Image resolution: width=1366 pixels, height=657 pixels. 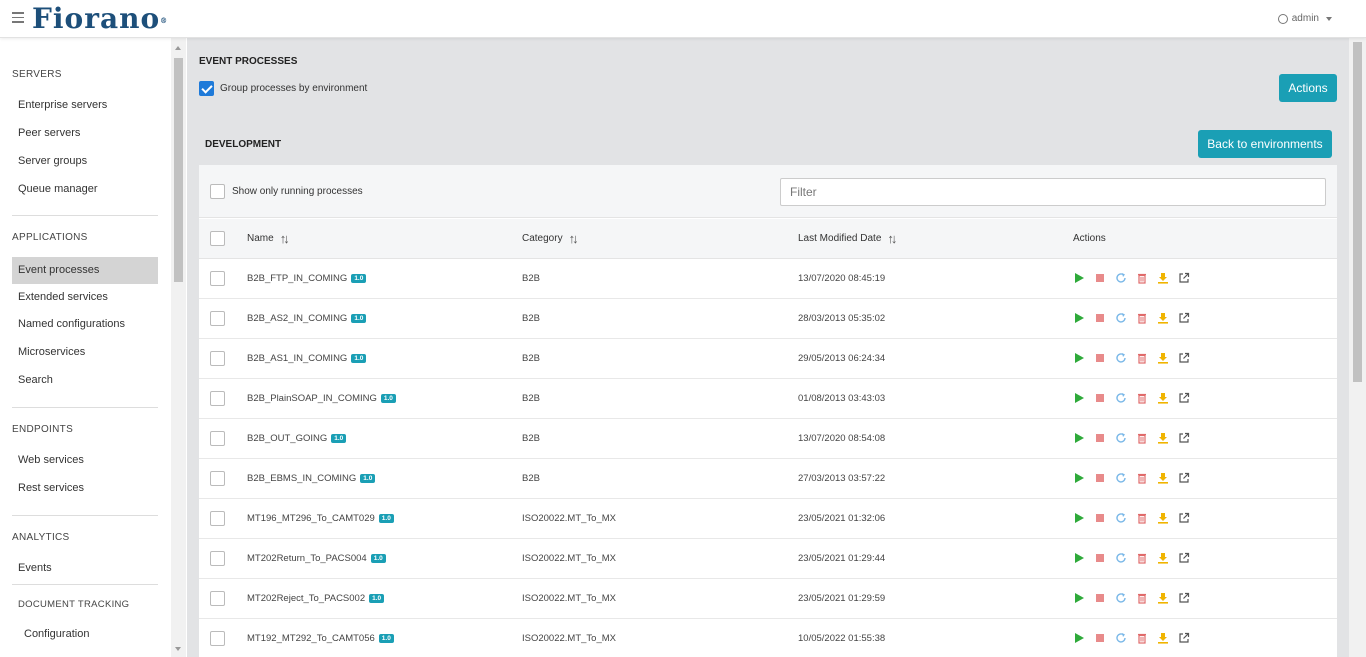 What do you see at coordinates (316, 558) in the screenshot?
I see `process-name-cell: MT202Return_To_PACS004 1.0` at bounding box center [316, 558].